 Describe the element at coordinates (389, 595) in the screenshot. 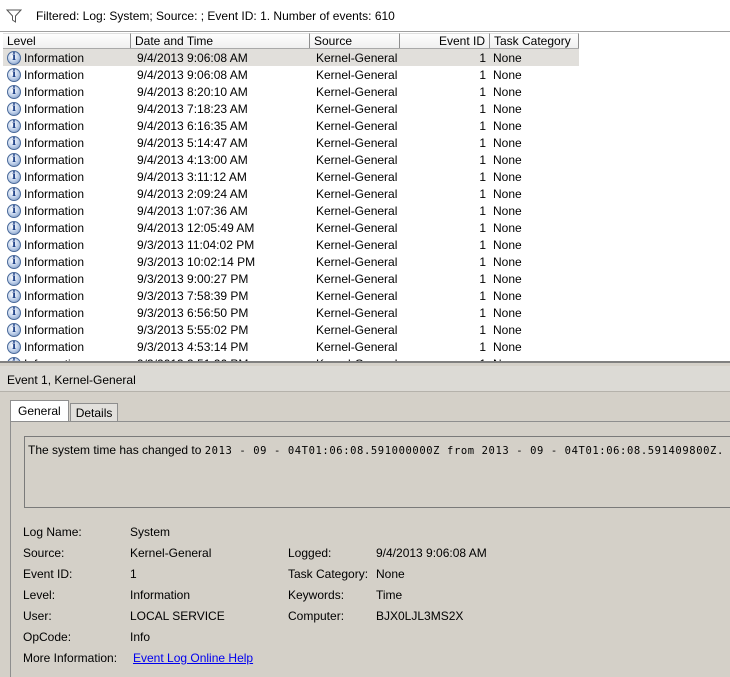

I see `value-keywords: Time` at that location.